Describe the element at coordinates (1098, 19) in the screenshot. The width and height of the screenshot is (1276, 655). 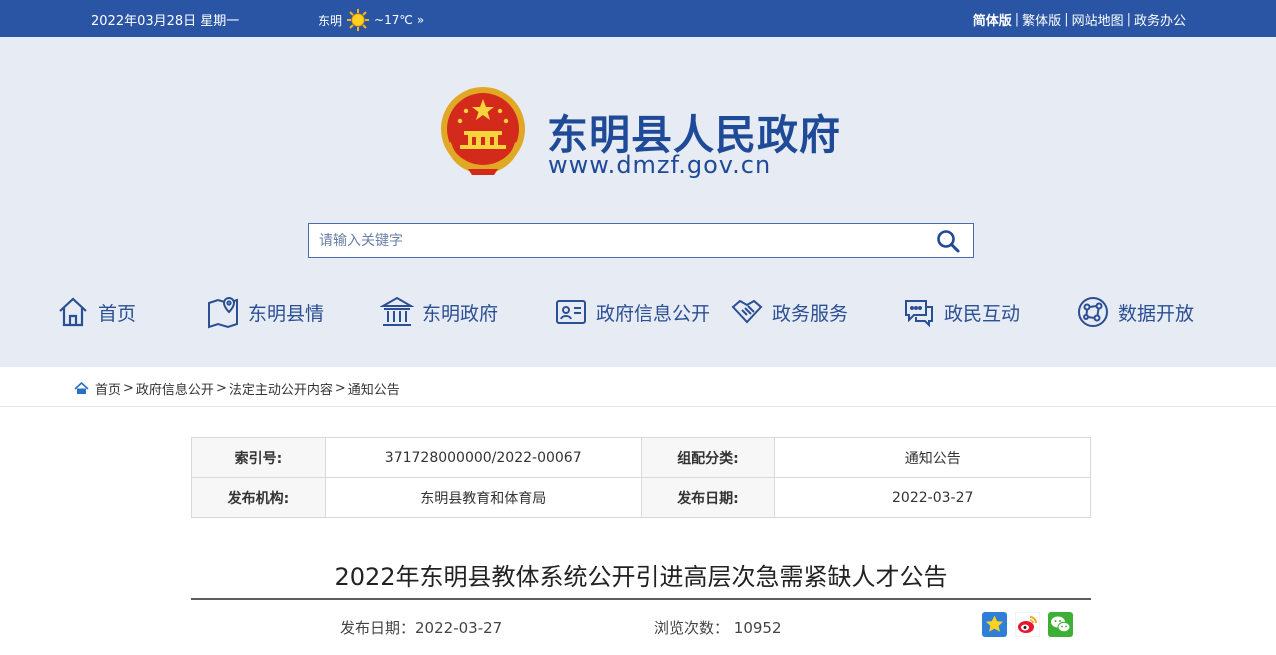
I see `sitemap-link: 网站地图` at that location.